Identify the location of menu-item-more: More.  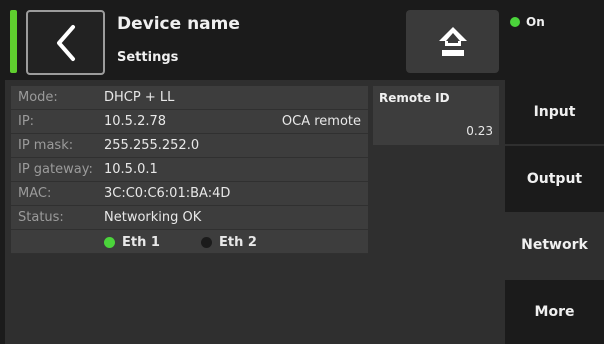
(554, 312).